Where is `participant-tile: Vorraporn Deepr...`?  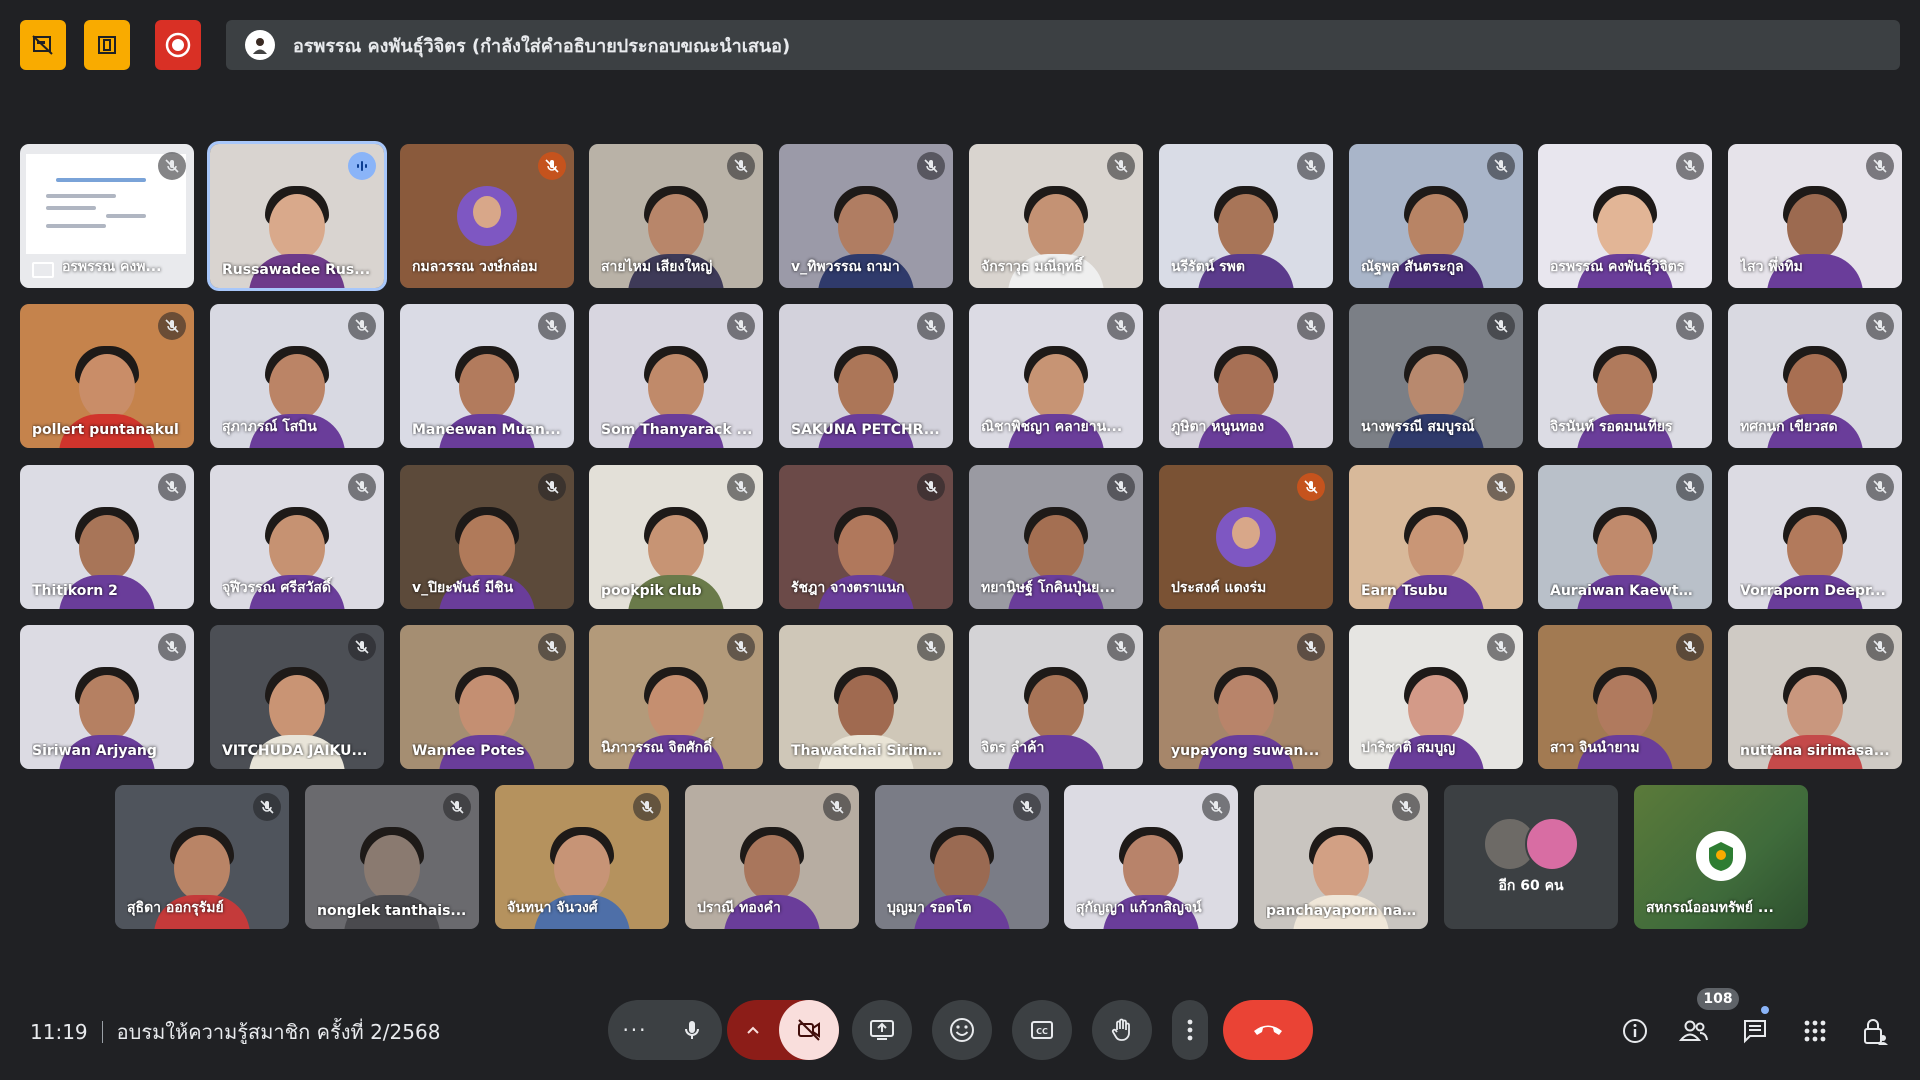 participant-tile: Vorraporn Deepr... is located at coordinates (1815, 537).